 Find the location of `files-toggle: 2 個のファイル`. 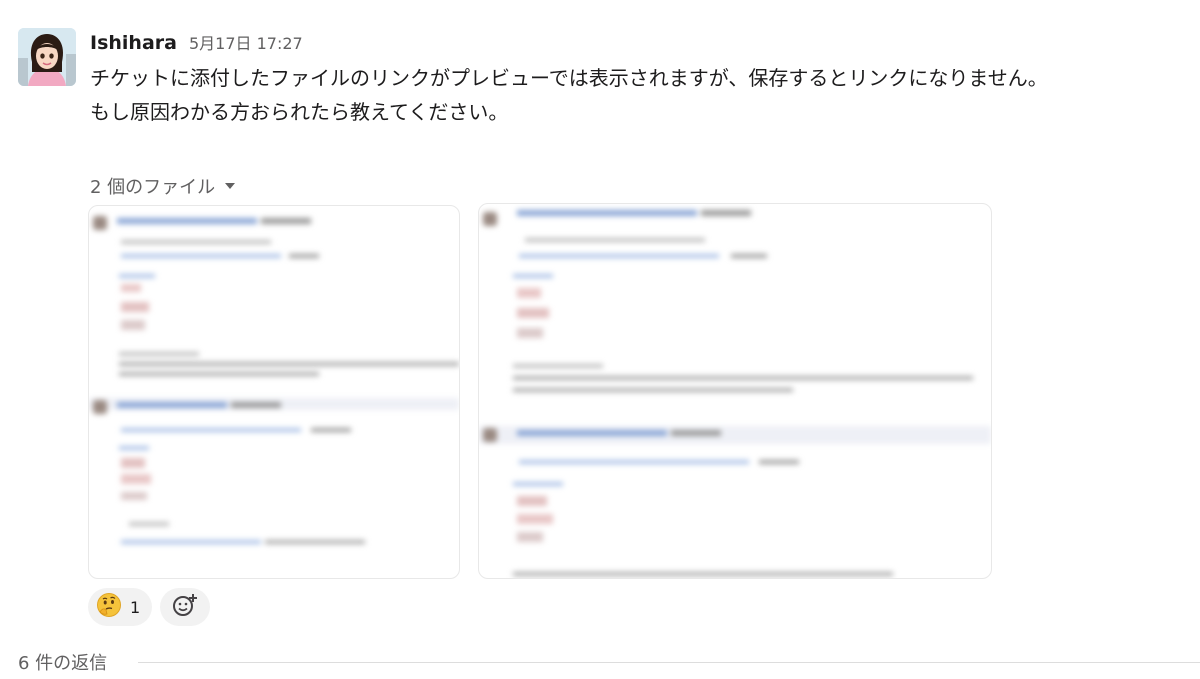

files-toggle: 2 個のファイル is located at coordinates (163, 186).